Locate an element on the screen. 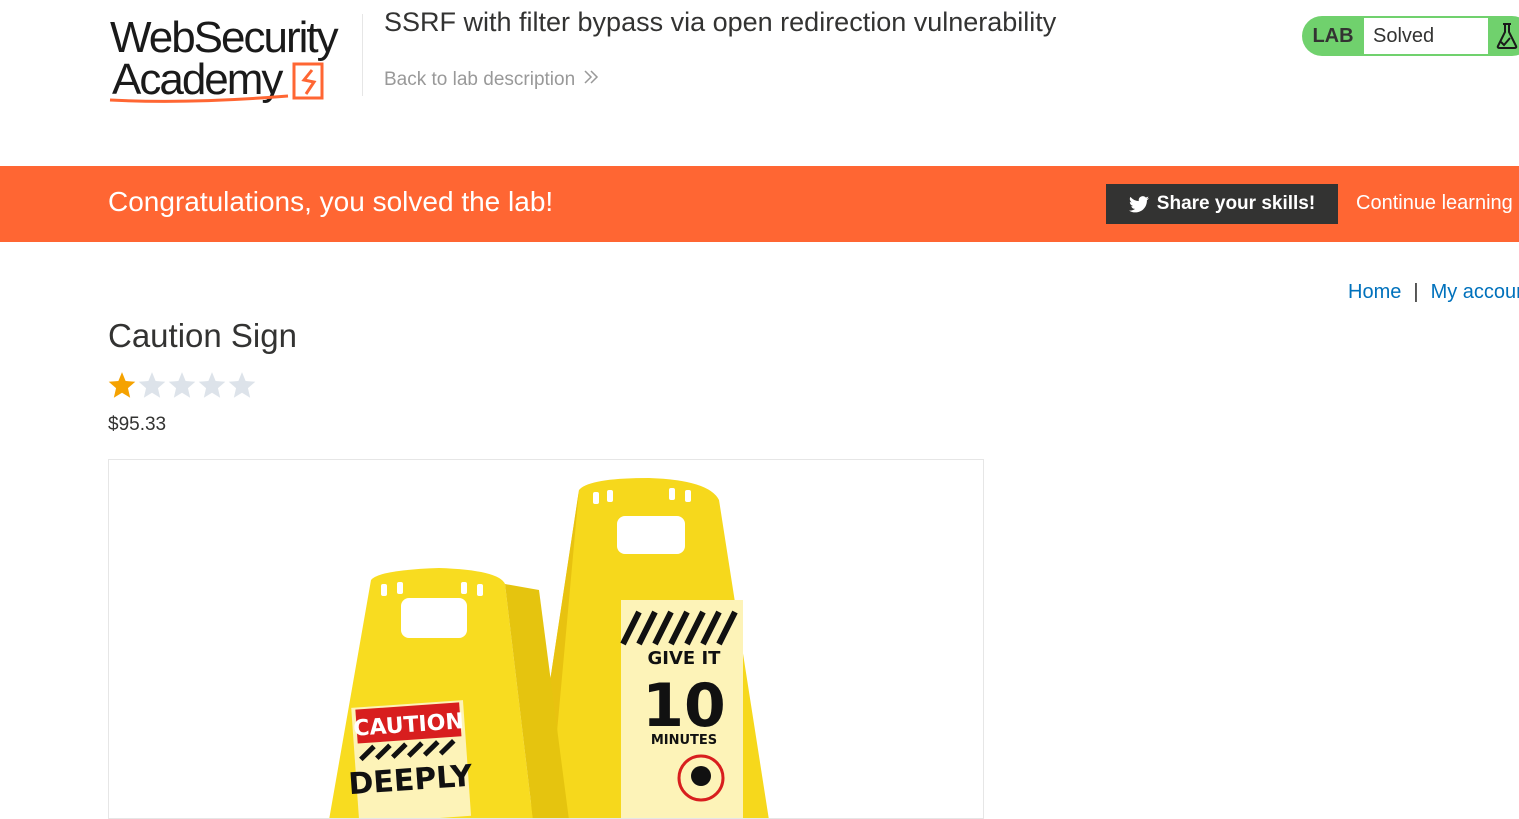 This screenshot has width=1519, height=819. sign-right-unit: MINUTES is located at coordinates (684, 740).